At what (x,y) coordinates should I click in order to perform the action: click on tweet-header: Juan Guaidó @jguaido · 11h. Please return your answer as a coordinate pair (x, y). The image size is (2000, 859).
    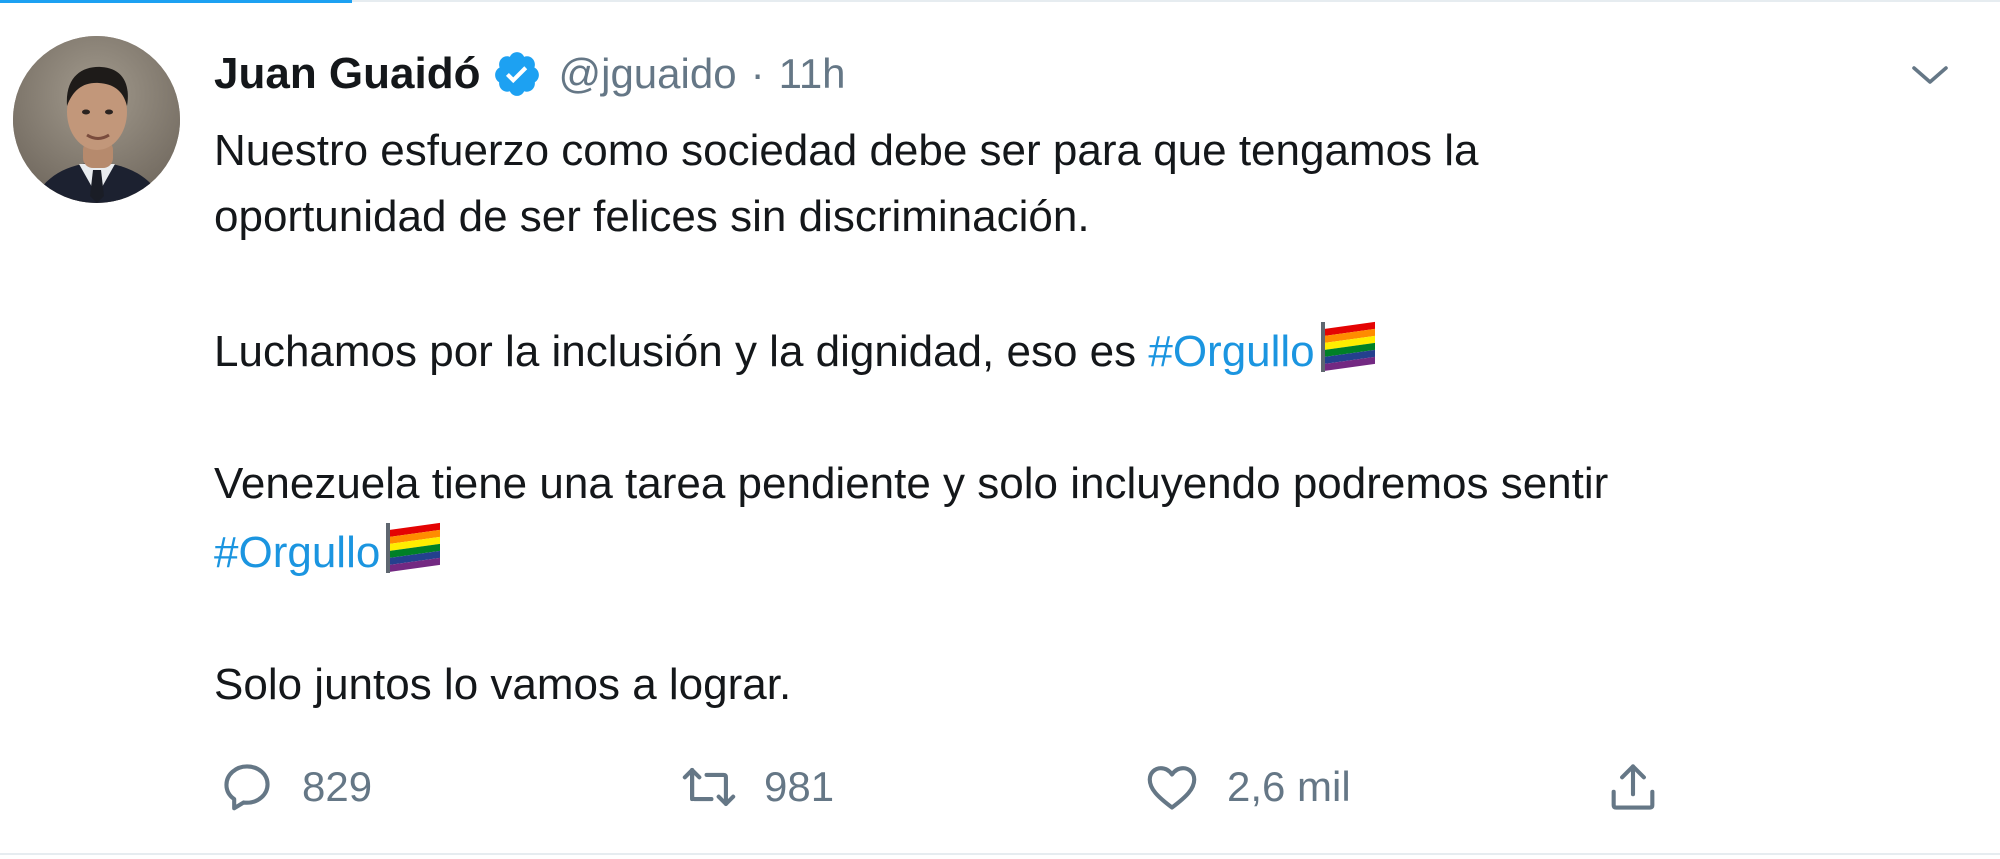
    Looking at the image, I should click on (530, 74).